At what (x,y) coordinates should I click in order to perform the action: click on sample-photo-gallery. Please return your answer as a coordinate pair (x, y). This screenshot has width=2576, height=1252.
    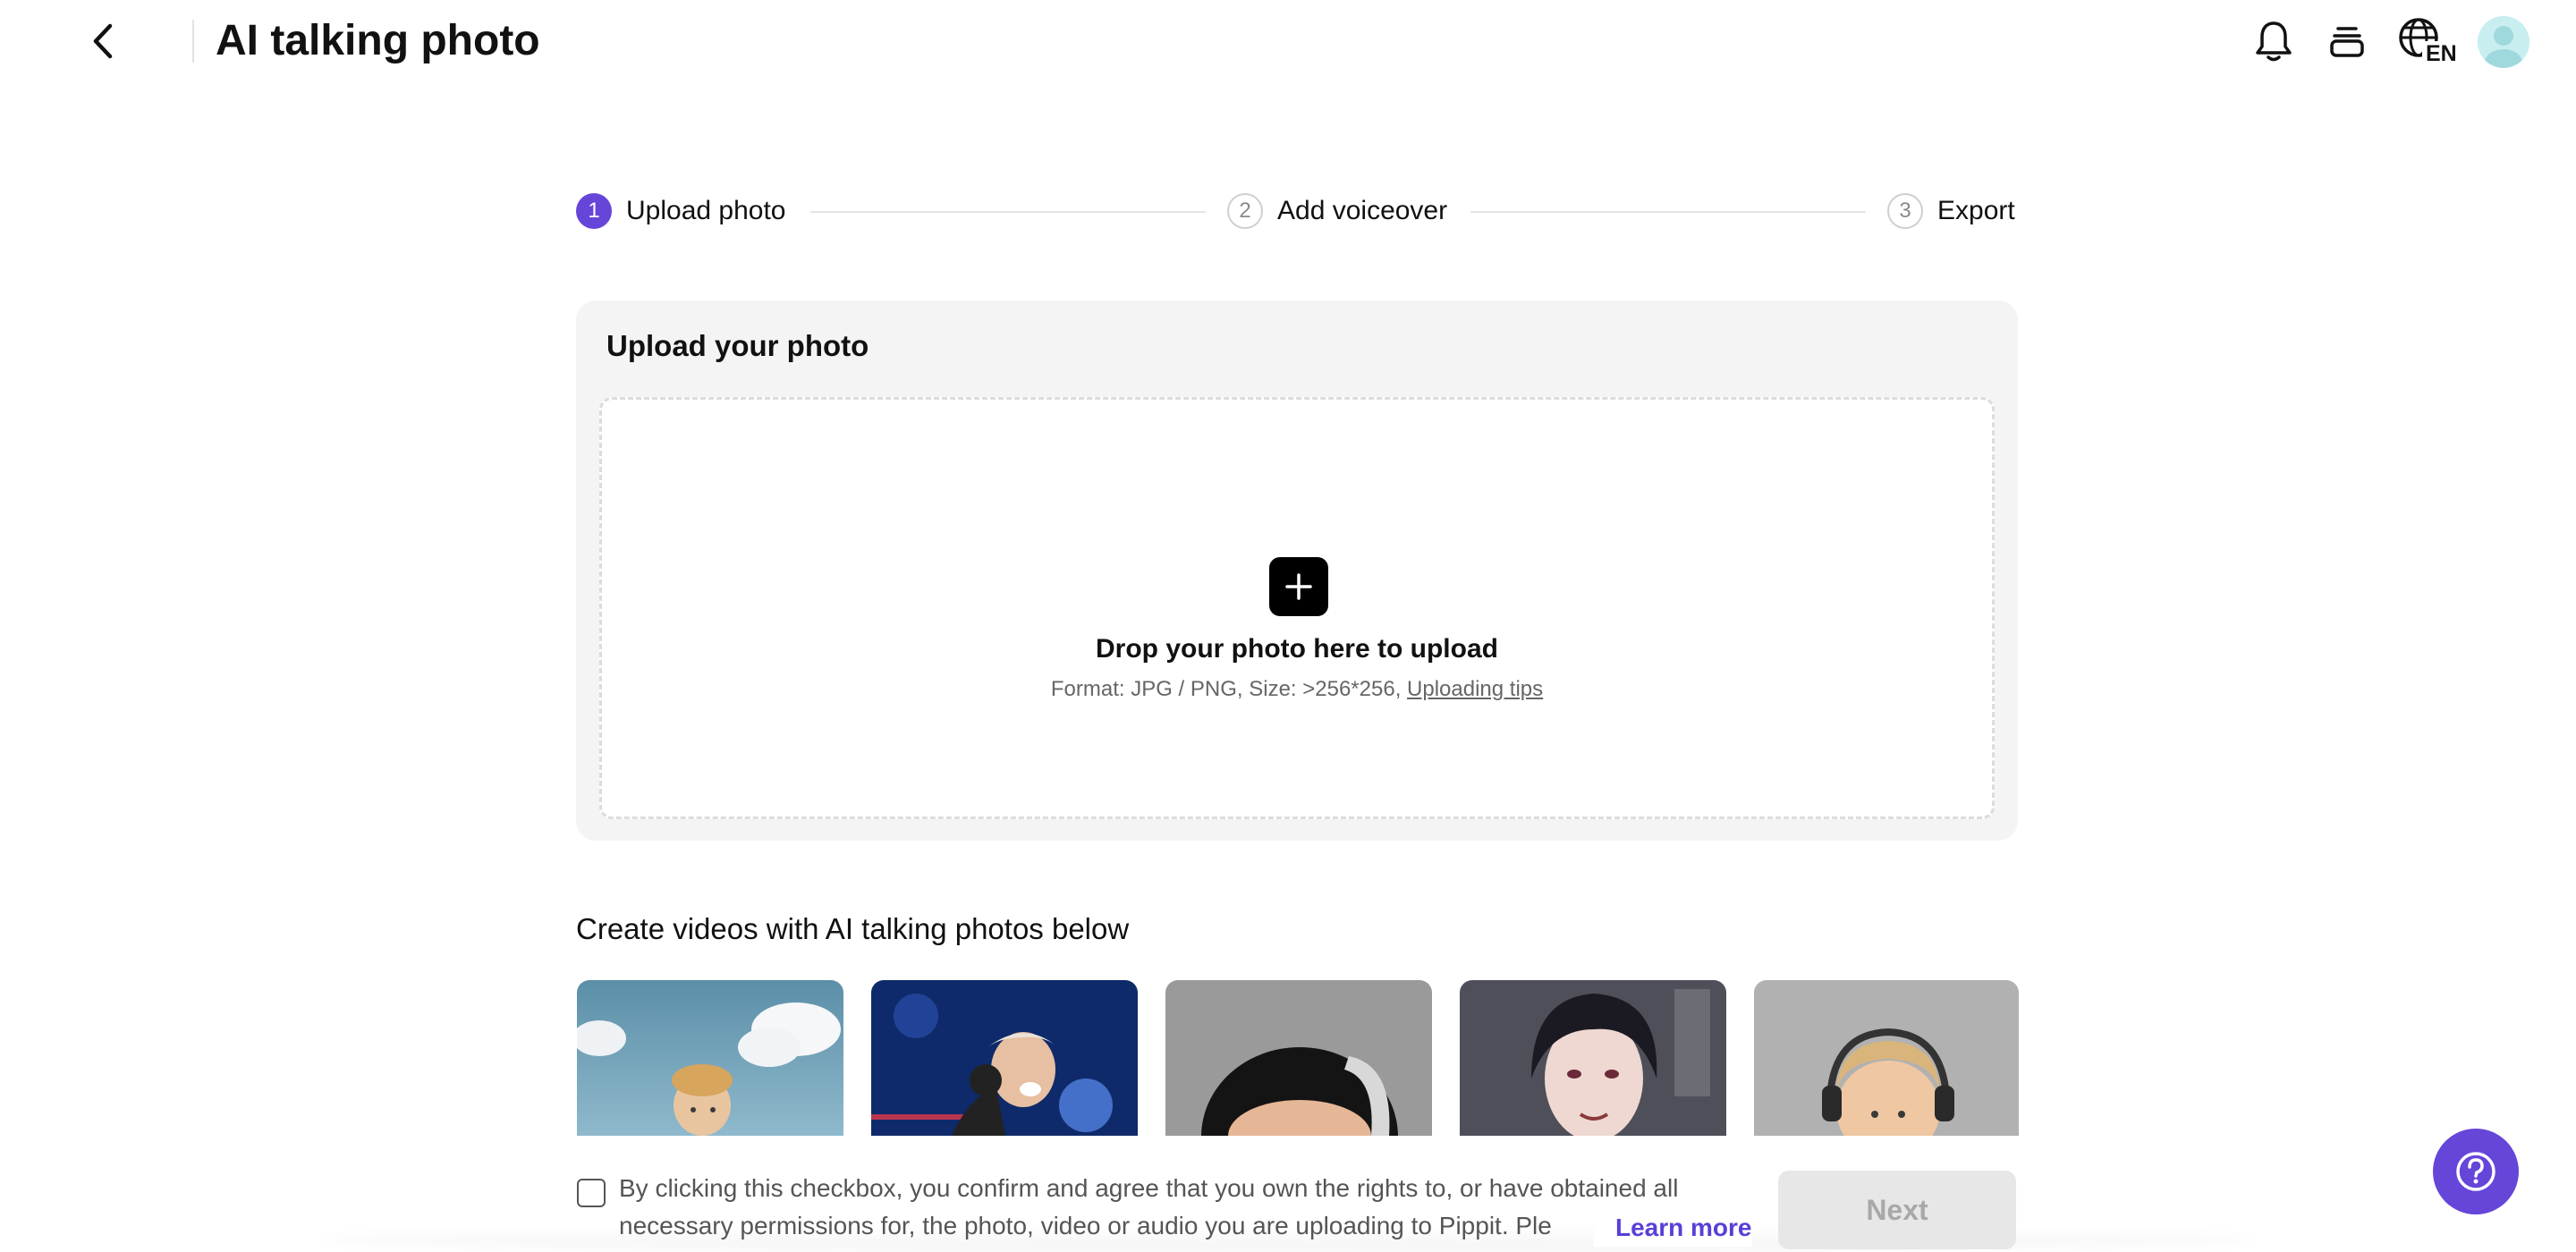
    Looking at the image, I should click on (1298, 1058).